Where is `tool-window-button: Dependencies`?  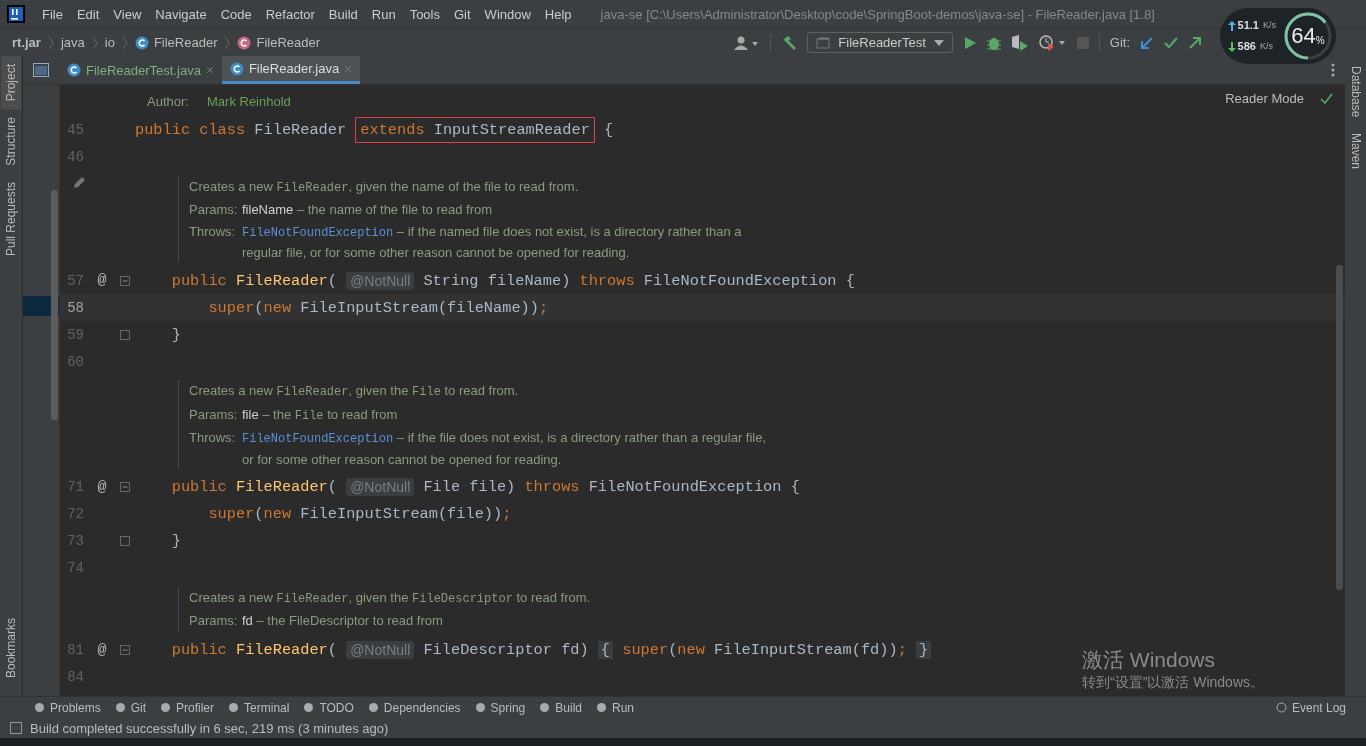
tool-window-button: Dependencies is located at coordinates (414, 707).